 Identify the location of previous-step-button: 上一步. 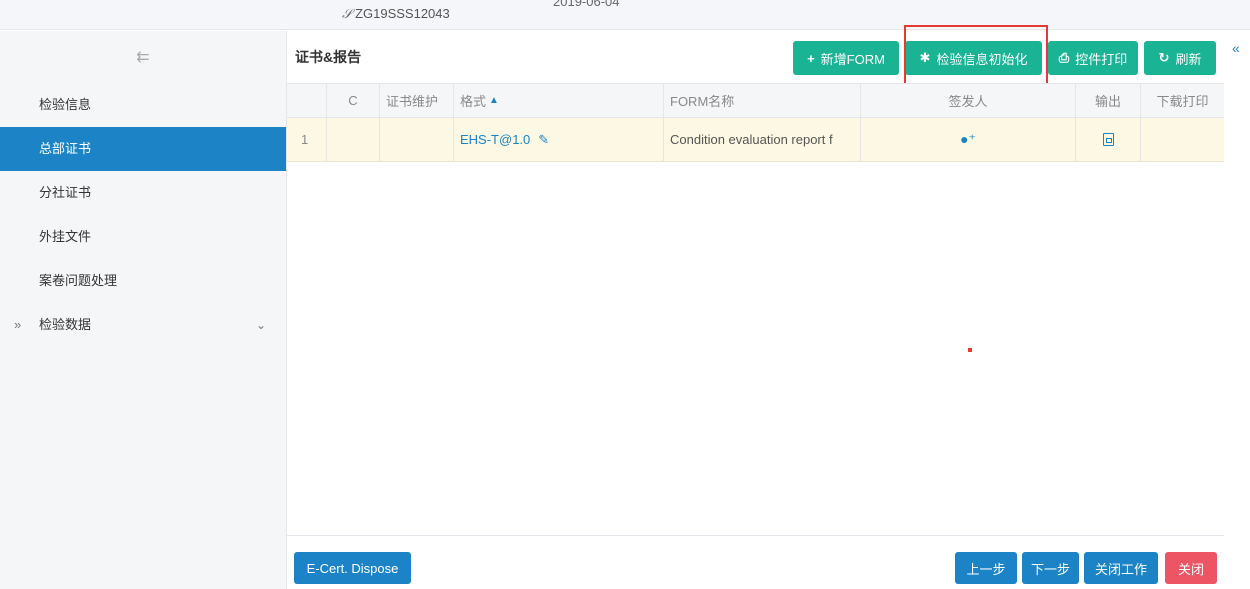
(986, 568).